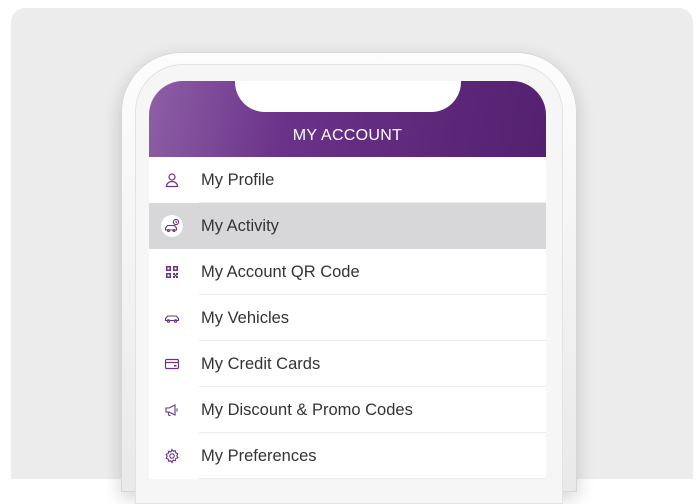 The image size is (700, 504). I want to click on menu-item-discount-promo-codes: My Discount & Promo Codes, so click(347, 410).